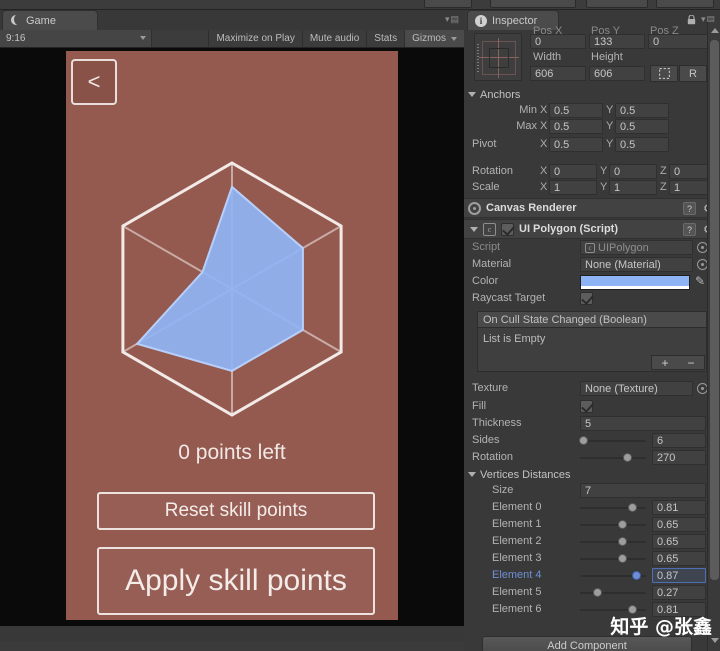 Image resolution: width=720 pixels, height=651 pixels. I want to click on element-0-slider, so click(613, 507).